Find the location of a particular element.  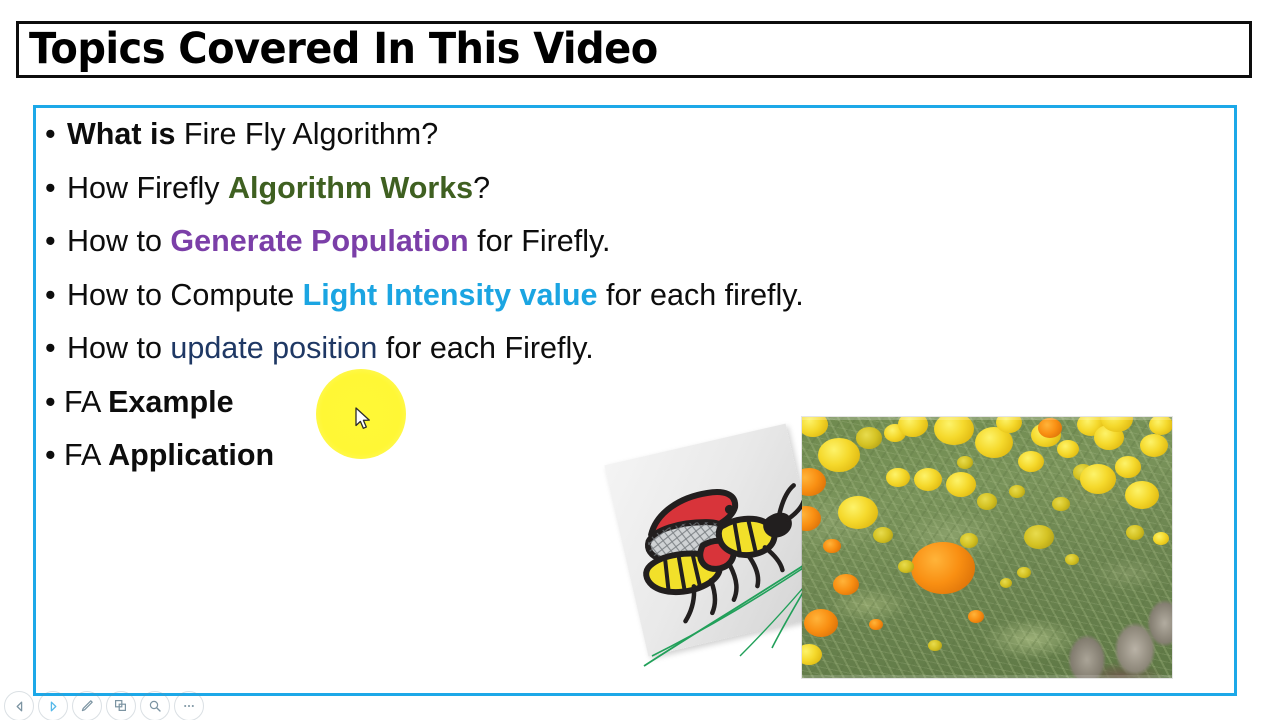

magnifier-icon is located at coordinates (155, 706).